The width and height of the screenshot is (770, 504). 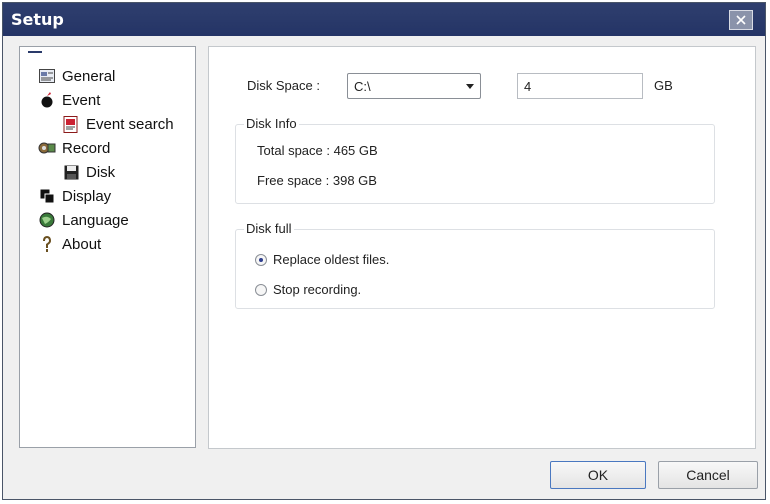 I want to click on general-icon, so click(x=47, y=76).